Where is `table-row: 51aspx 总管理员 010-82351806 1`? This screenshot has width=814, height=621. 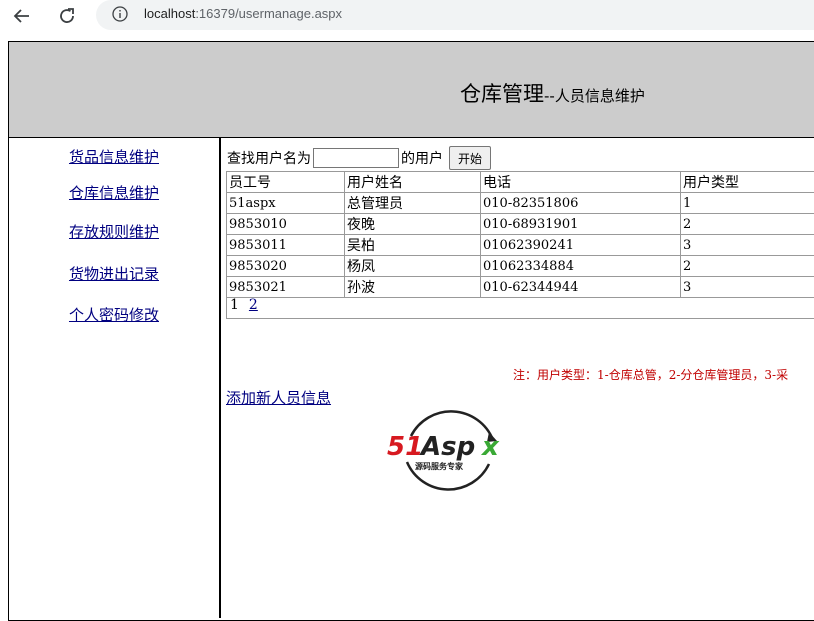
table-row: 51aspx 总管理员 010-82351806 1 is located at coordinates (520, 203).